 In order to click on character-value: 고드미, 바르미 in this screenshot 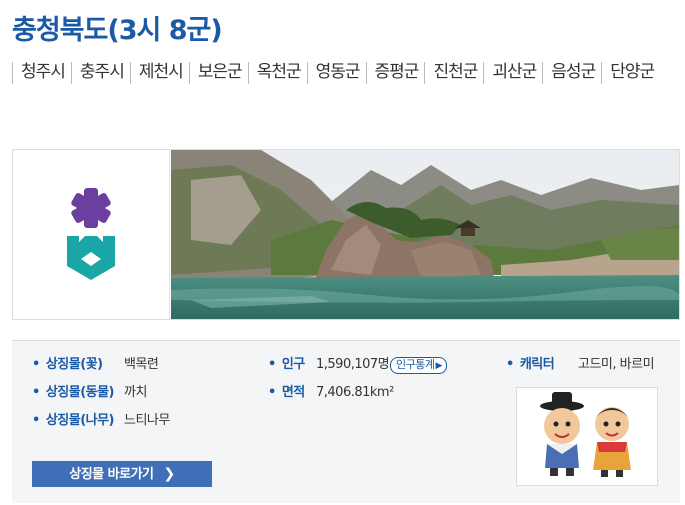, I will do `click(616, 364)`.